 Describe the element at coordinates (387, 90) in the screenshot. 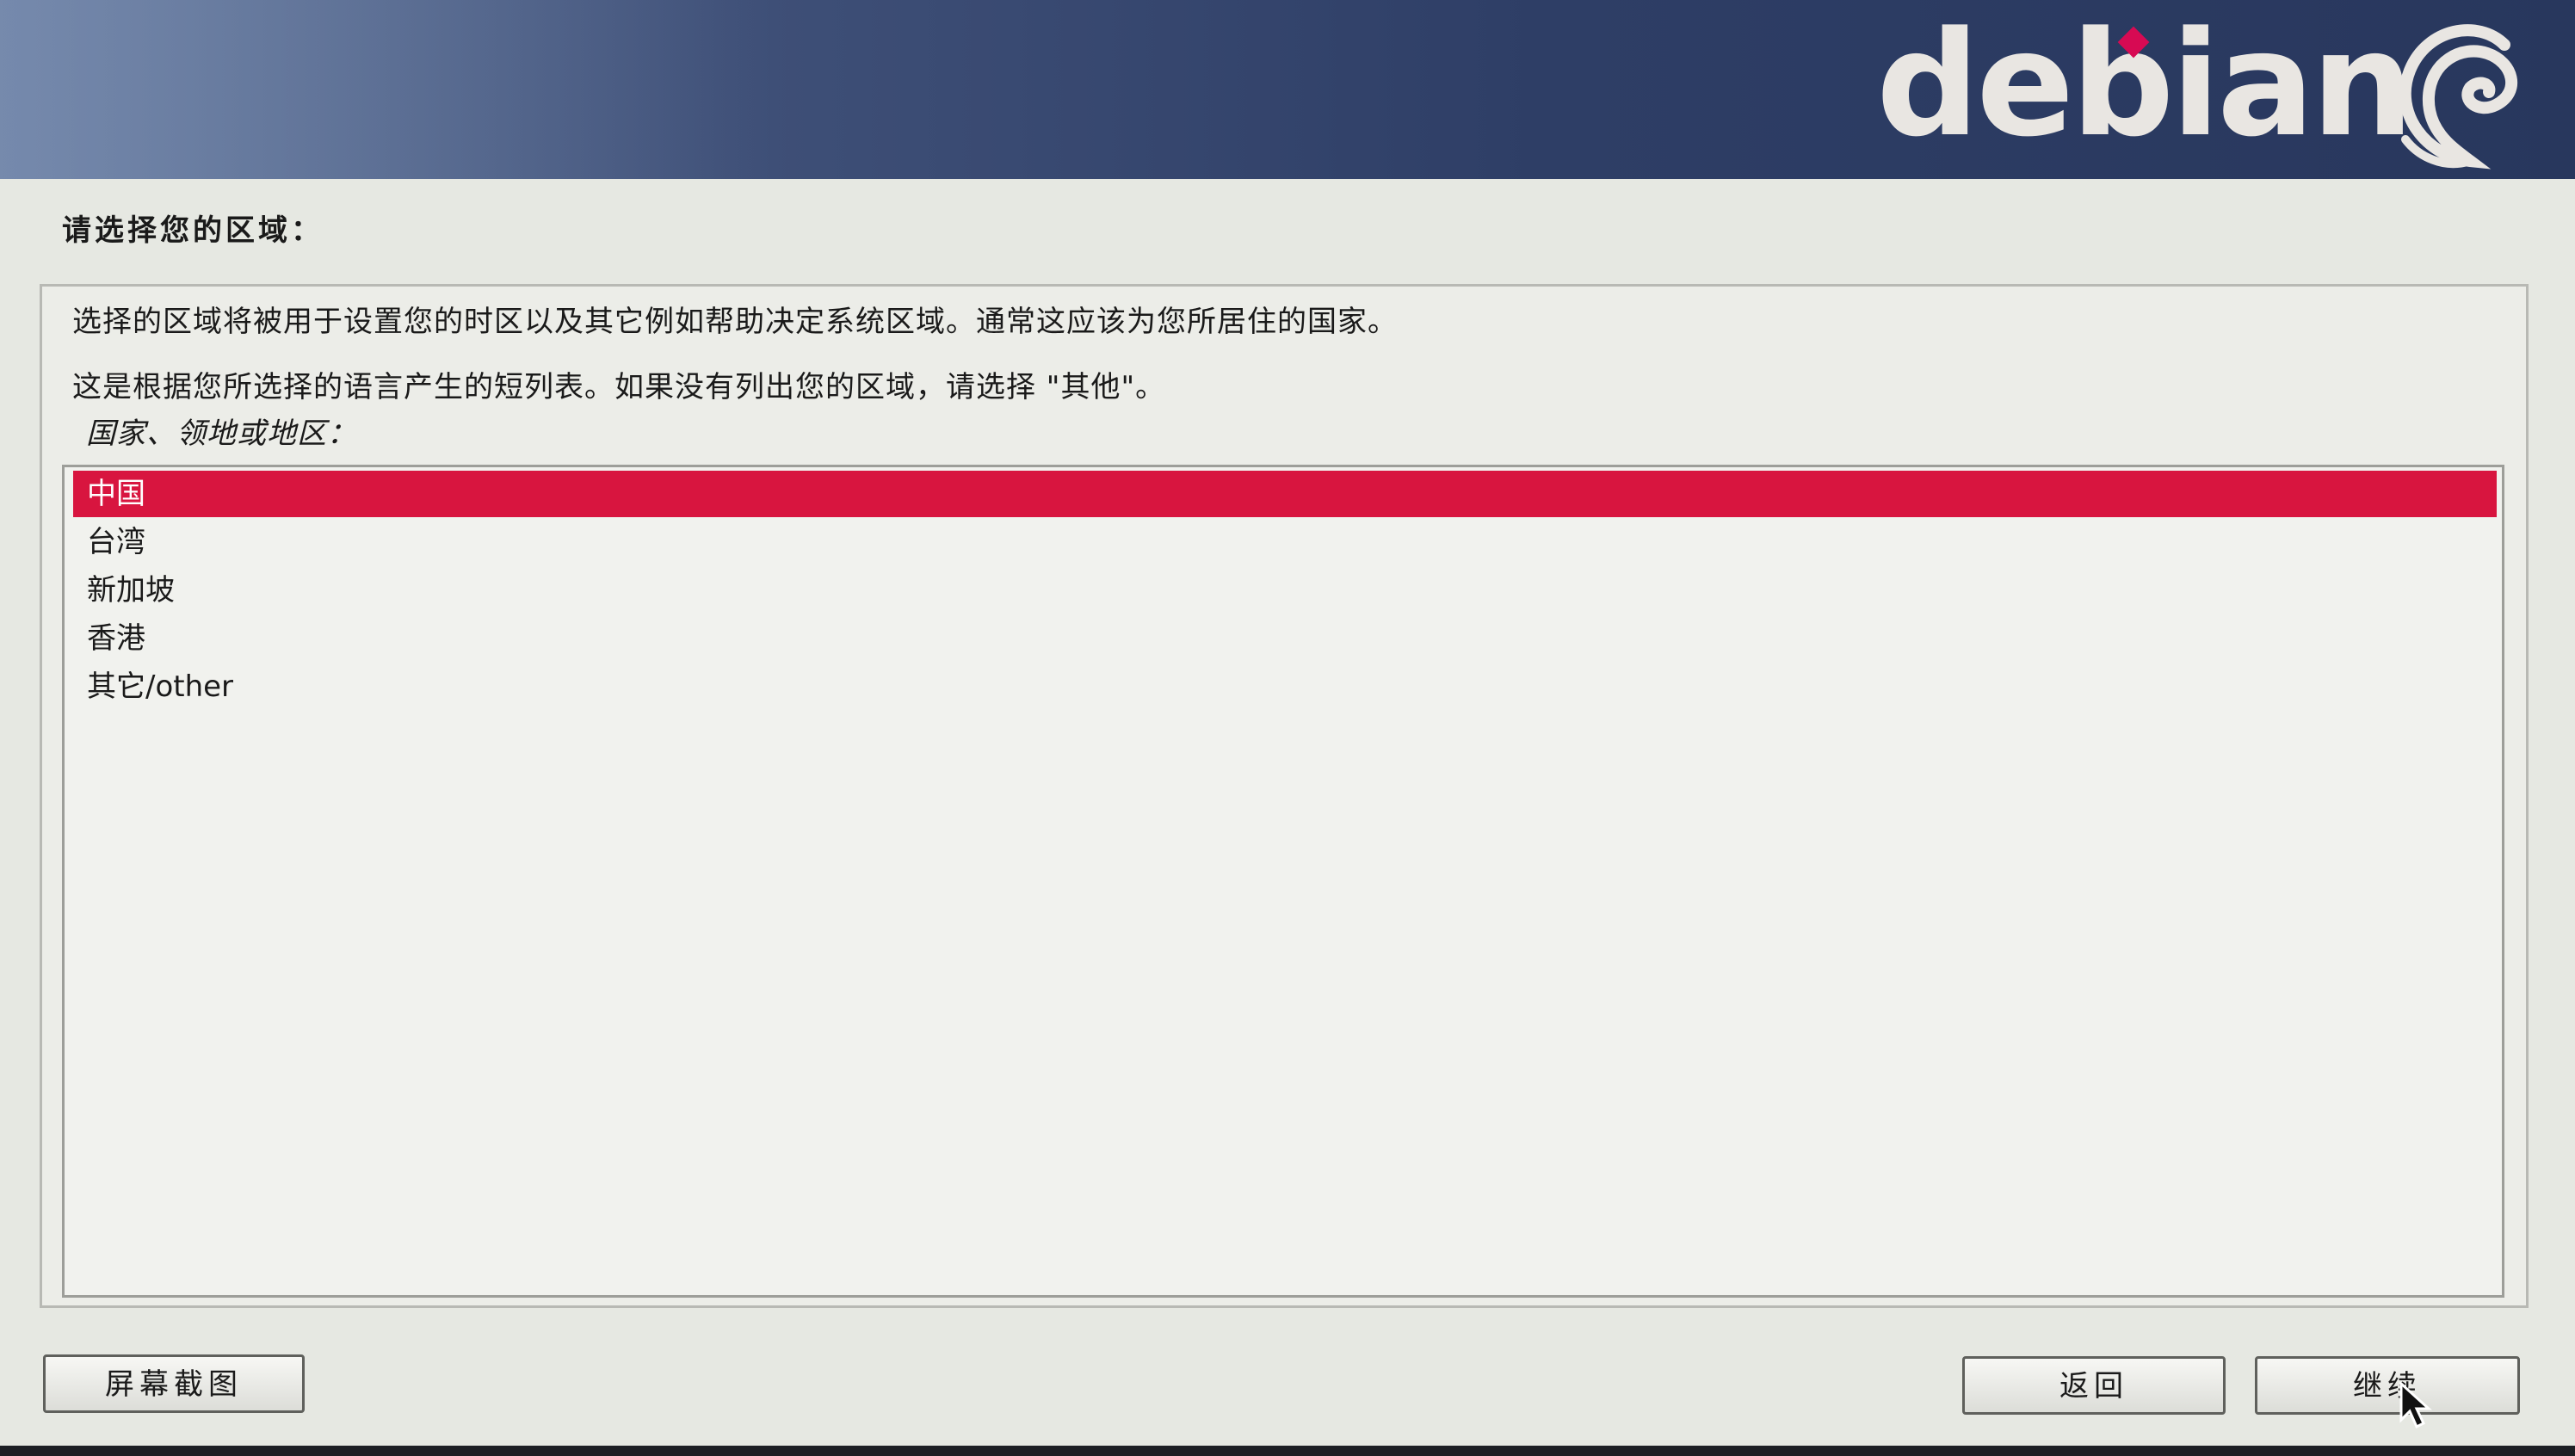

I see `banner-gradient` at that location.